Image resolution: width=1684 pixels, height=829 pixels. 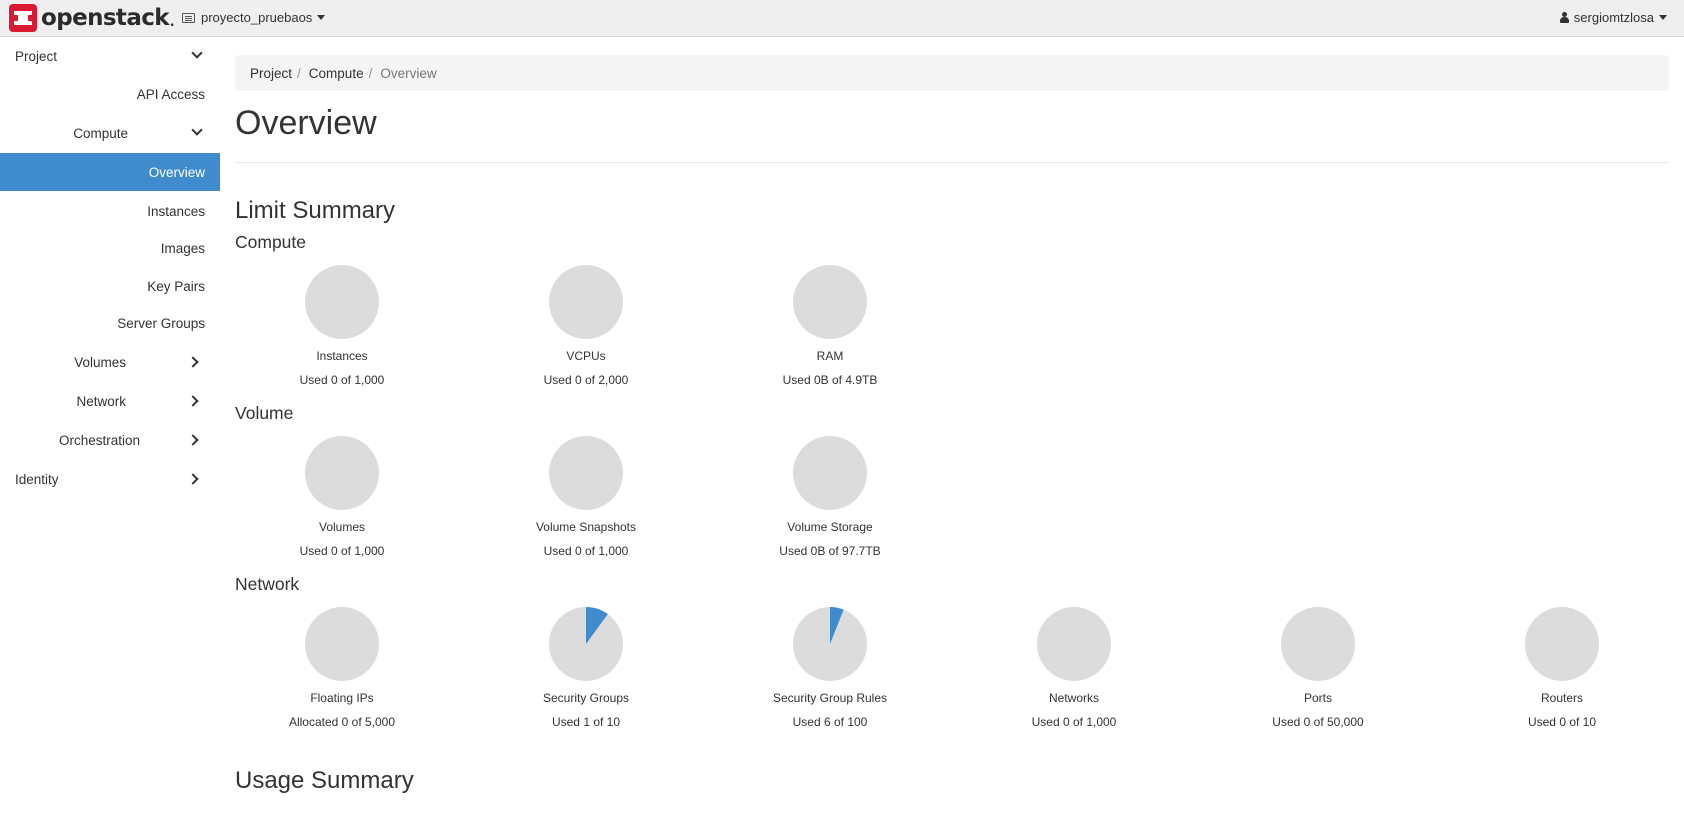 I want to click on limit-usage: Used 0 of 50,000, so click(x=1318, y=722).